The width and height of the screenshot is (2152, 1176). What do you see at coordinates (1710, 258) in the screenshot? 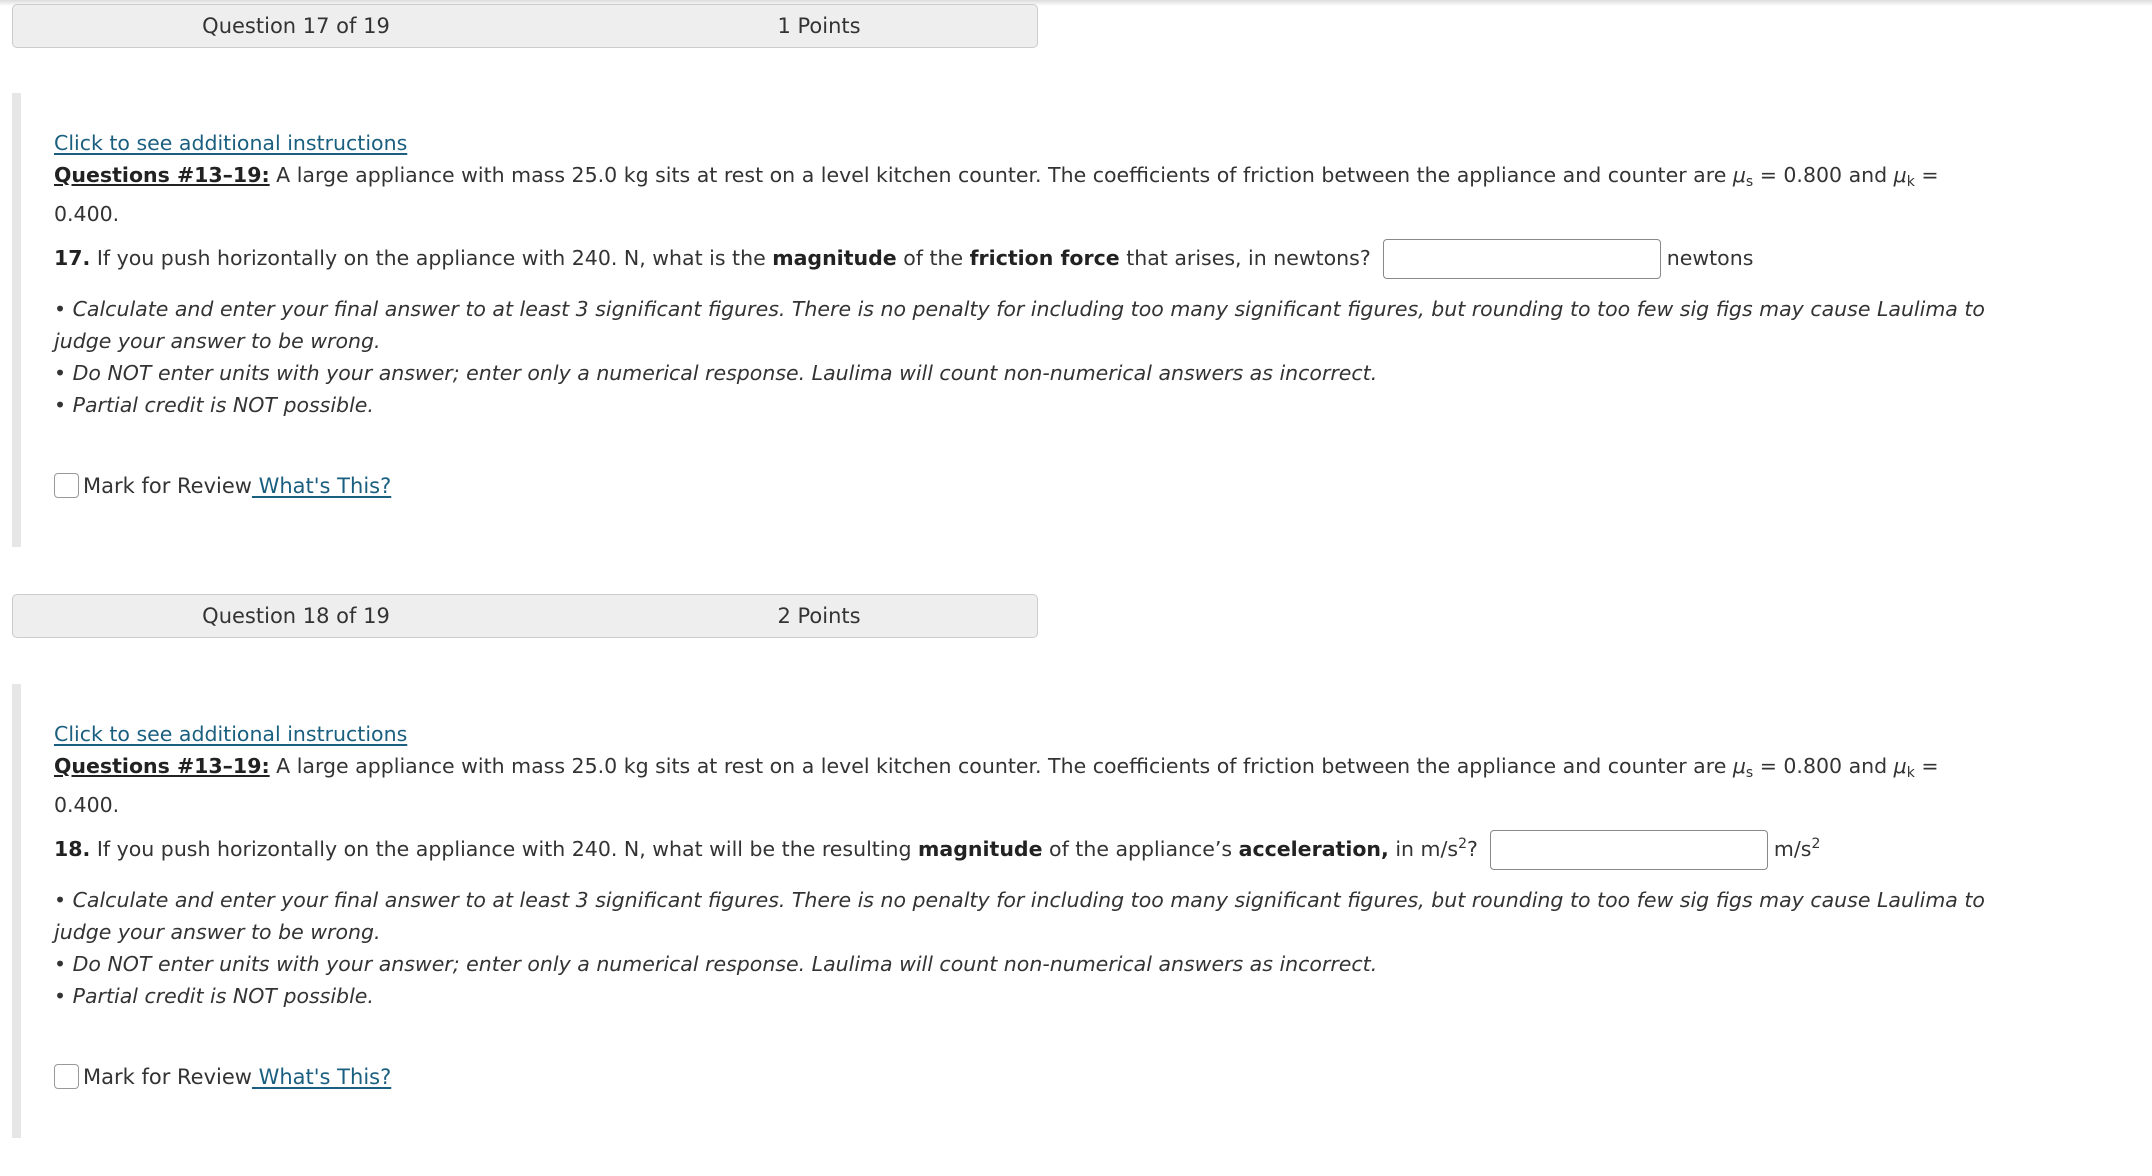
I see `answer-unit: newtons` at bounding box center [1710, 258].